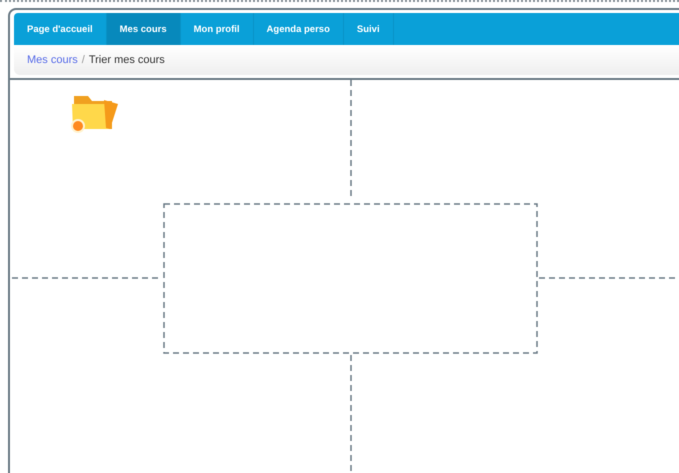  I want to click on breadcrumb-current: Trier mes cours, so click(126, 60).